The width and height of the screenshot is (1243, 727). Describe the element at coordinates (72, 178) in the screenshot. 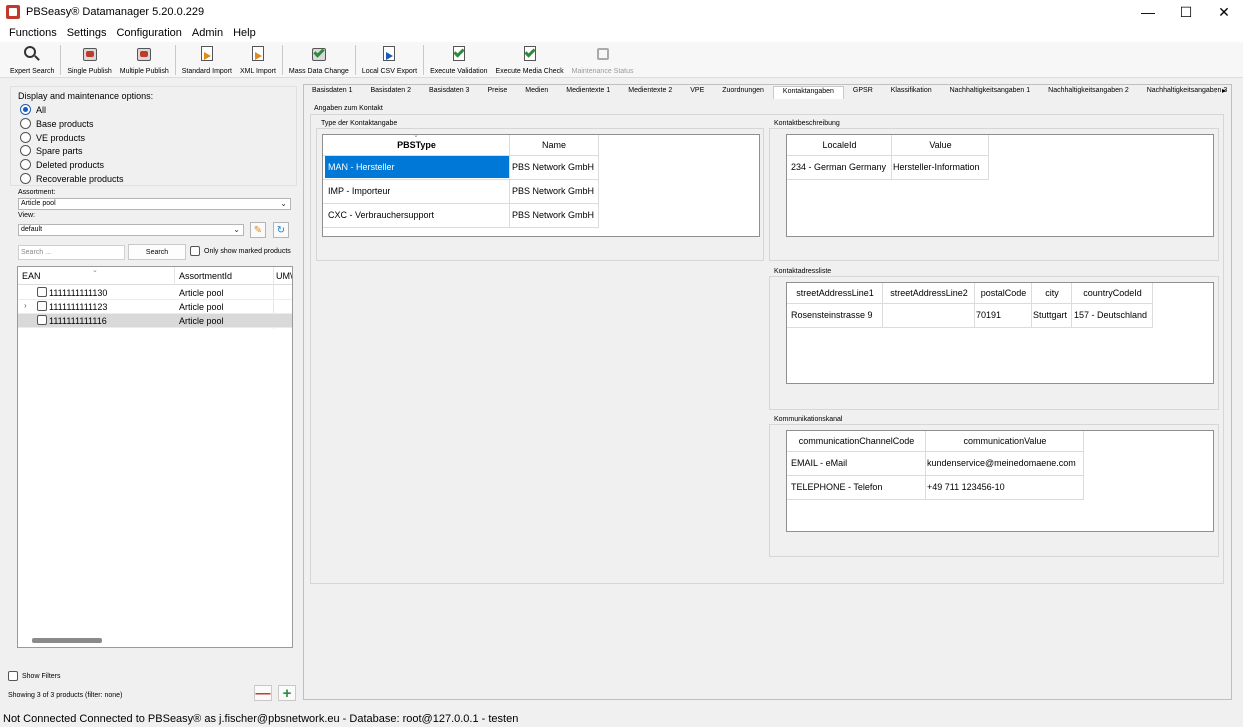

I see `option-recoverable-products: Recoverable products` at that location.